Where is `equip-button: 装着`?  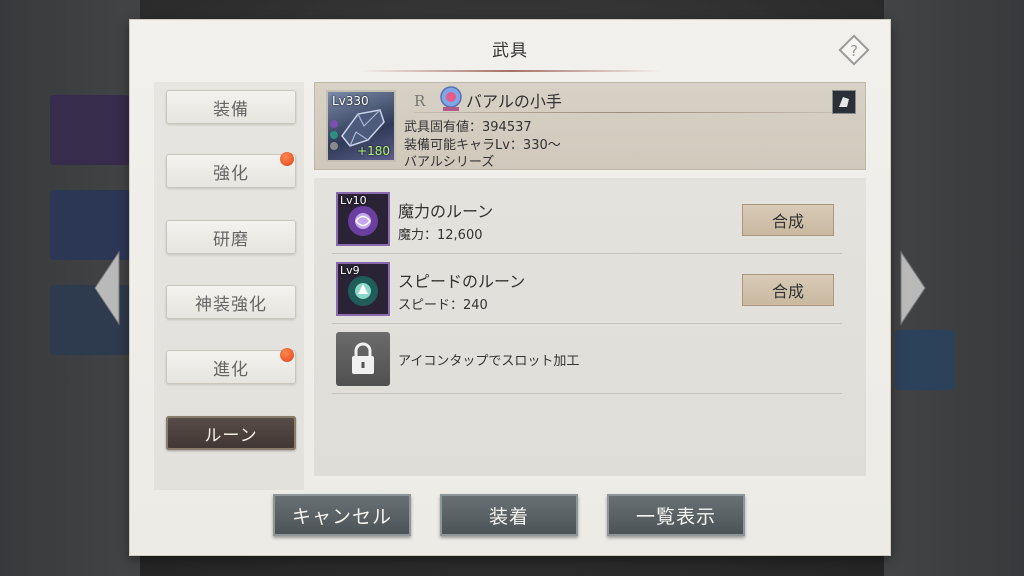
equip-button: 装着 is located at coordinates (509, 515).